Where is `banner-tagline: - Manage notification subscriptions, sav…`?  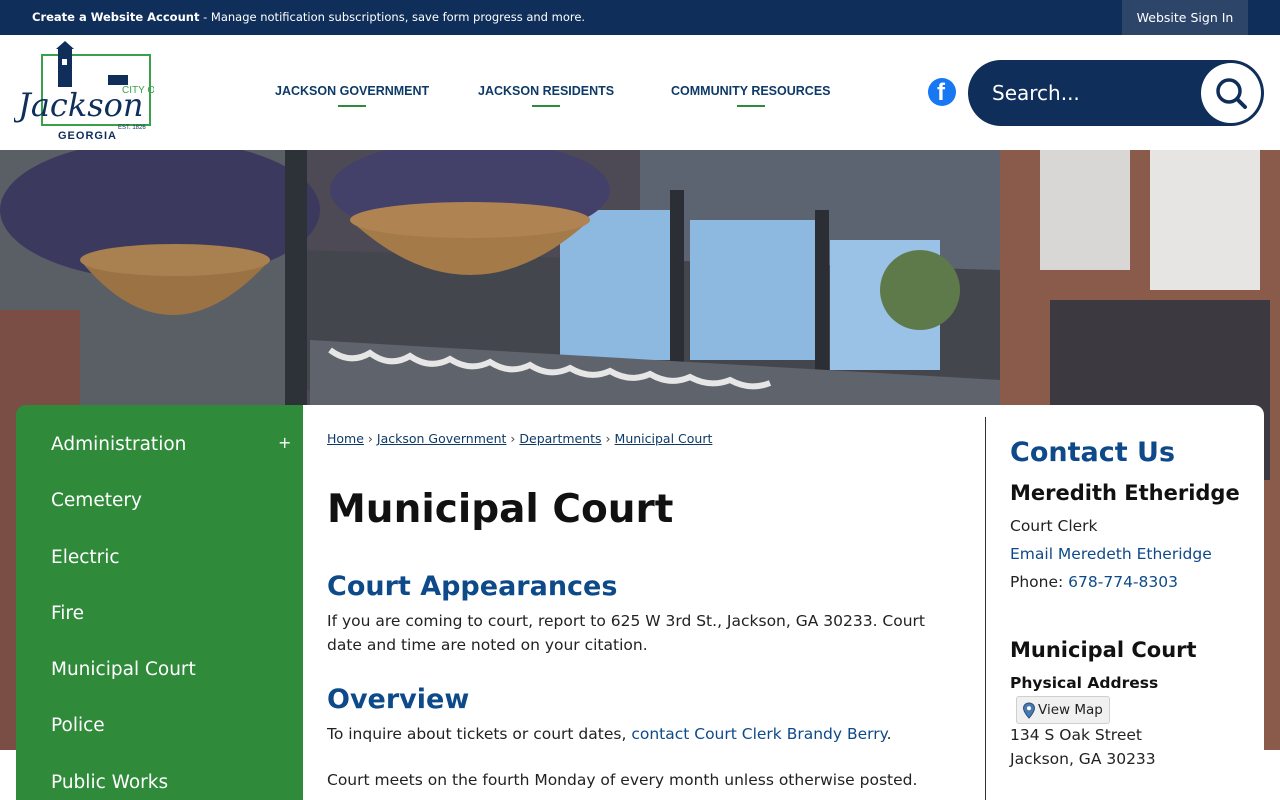
banner-tagline: - Manage notification subscriptions, sav… is located at coordinates (392, 17).